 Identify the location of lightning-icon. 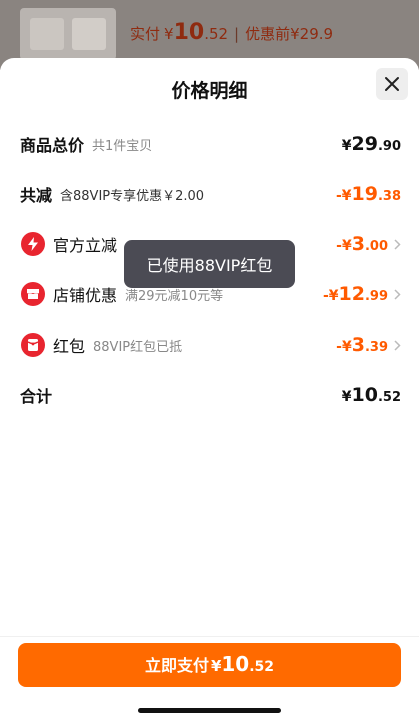
(33, 244).